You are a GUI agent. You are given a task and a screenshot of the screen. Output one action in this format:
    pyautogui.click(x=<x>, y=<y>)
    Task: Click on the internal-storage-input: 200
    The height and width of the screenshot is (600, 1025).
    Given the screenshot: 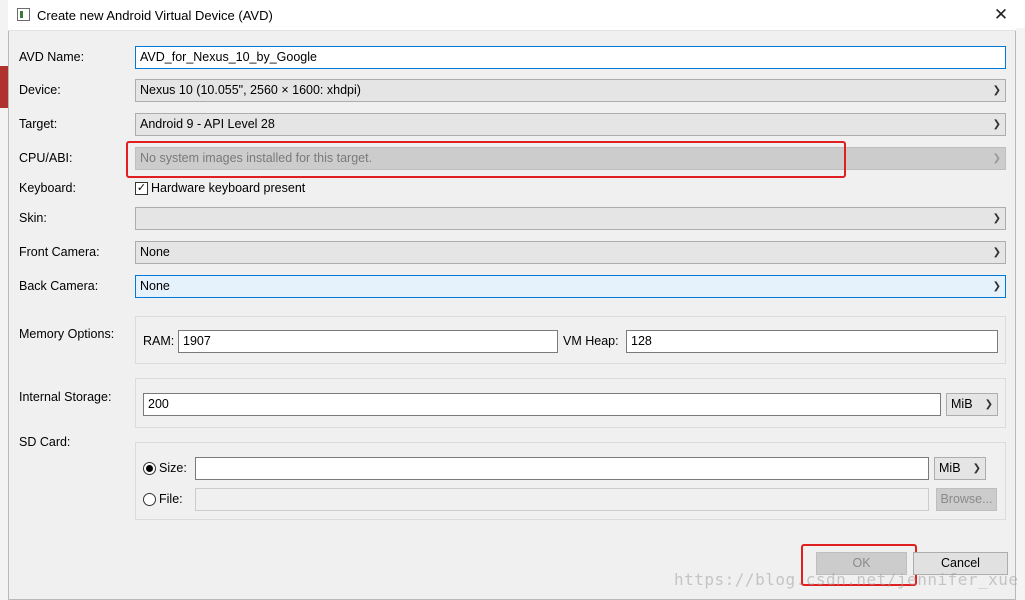 What is the action you would take?
    pyautogui.click(x=542, y=404)
    